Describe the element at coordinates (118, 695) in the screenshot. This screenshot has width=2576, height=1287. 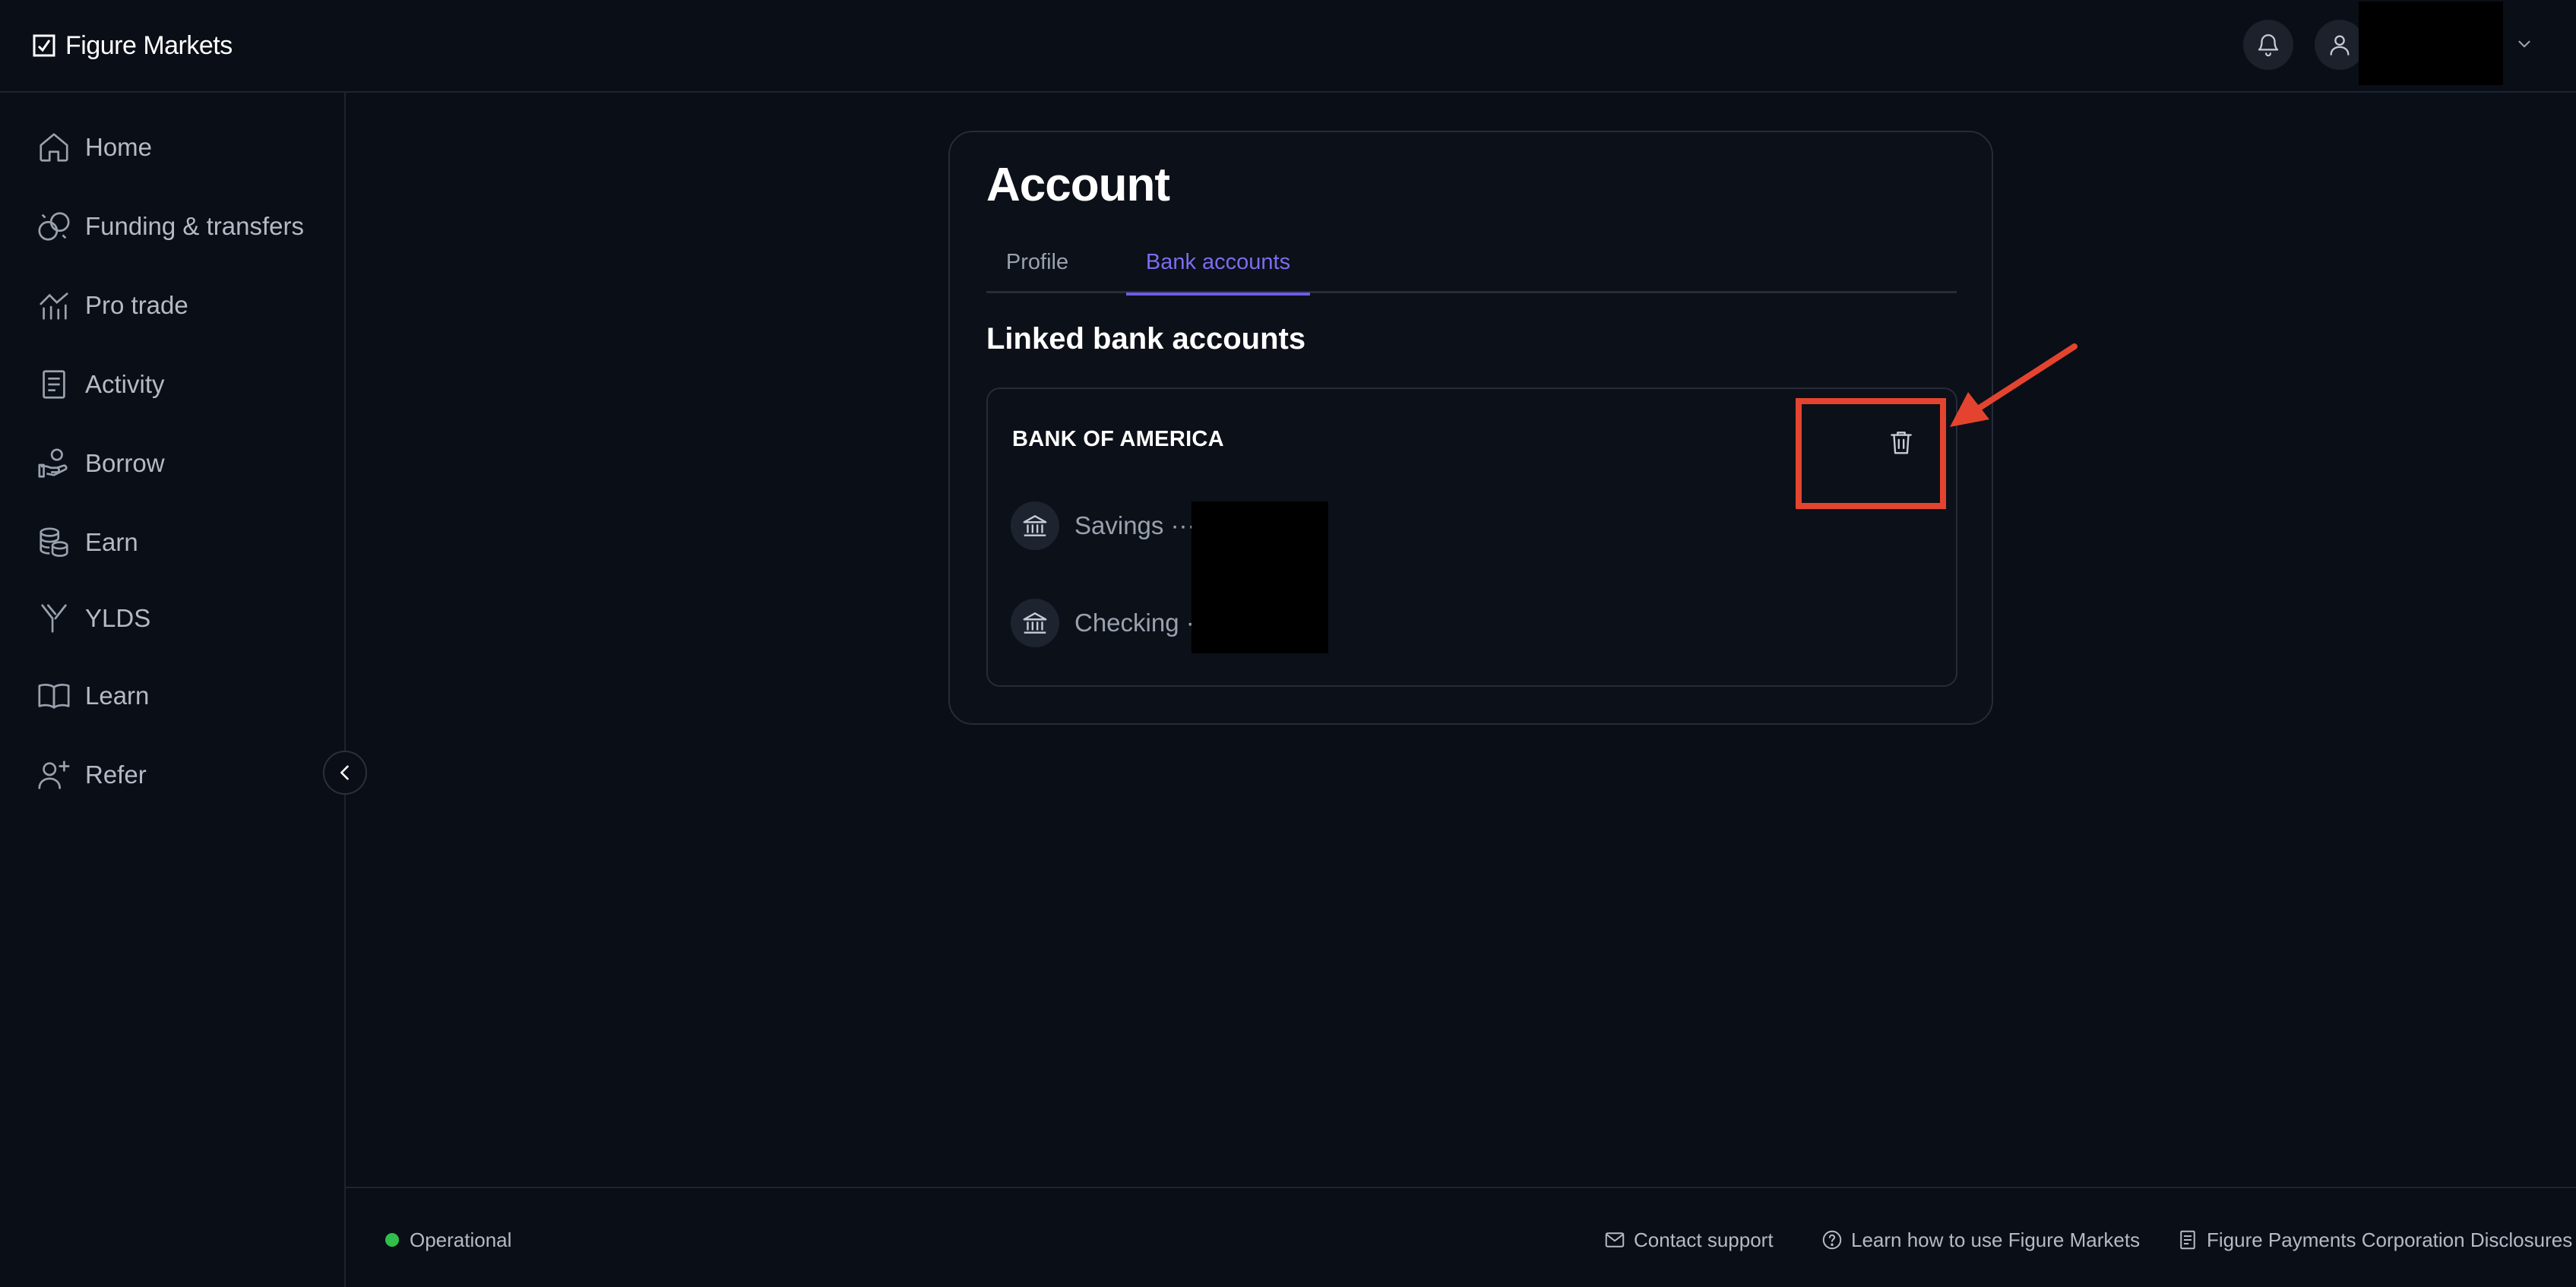
I see `sidebar-item-label: Learn` at that location.